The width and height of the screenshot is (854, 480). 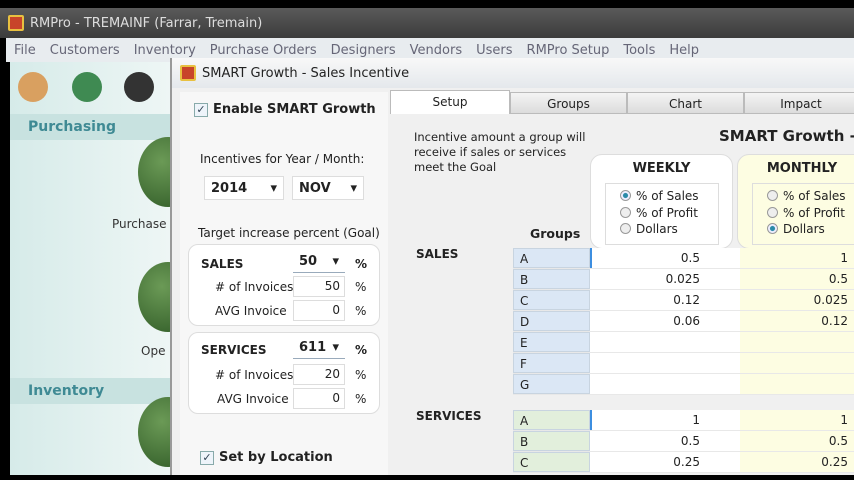 I want to click on enable-label: Enable SMART Growth, so click(x=294, y=109).